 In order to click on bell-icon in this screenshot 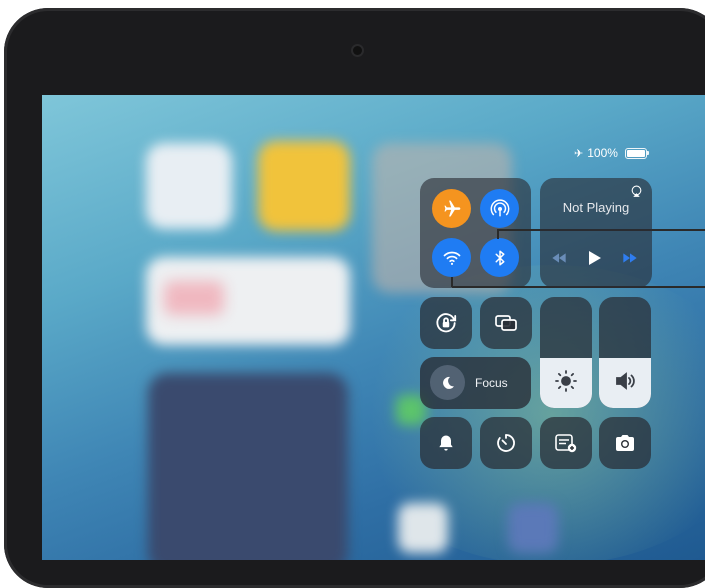, I will do `click(446, 443)`.